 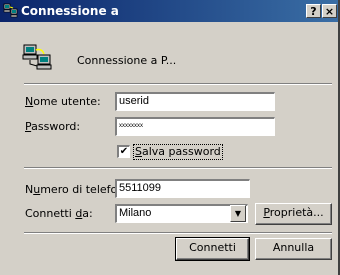 What do you see at coordinates (212, 249) in the screenshot?
I see `connect-button: Connetti` at bounding box center [212, 249].